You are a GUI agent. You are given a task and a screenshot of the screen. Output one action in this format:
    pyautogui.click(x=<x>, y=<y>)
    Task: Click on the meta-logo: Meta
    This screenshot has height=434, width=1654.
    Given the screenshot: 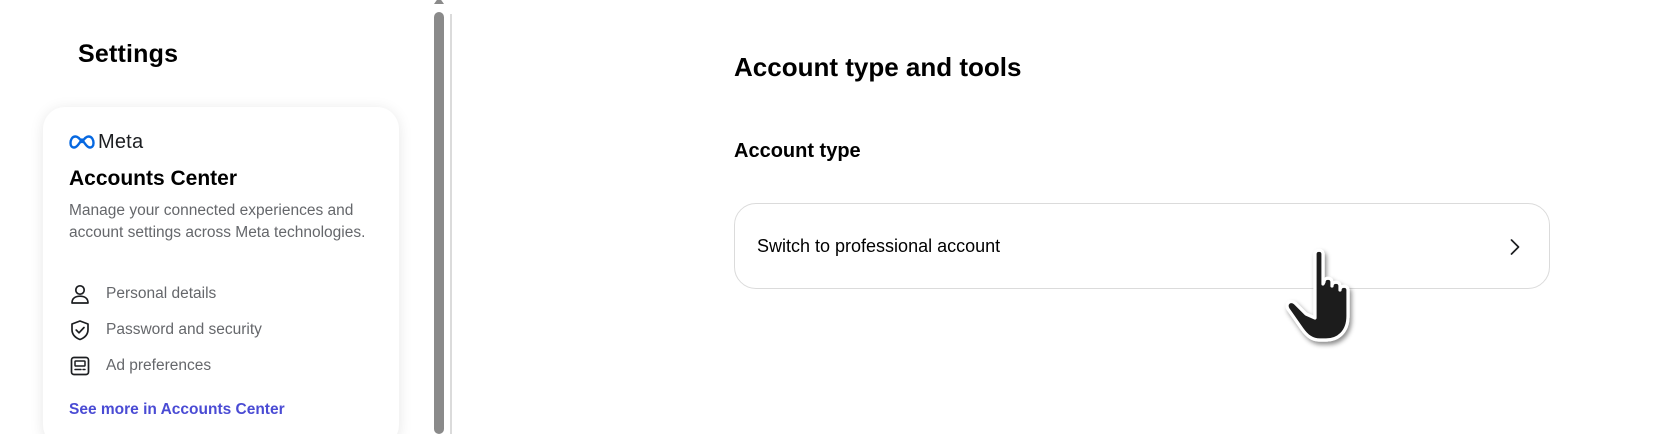 What is the action you would take?
    pyautogui.click(x=106, y=141)
    